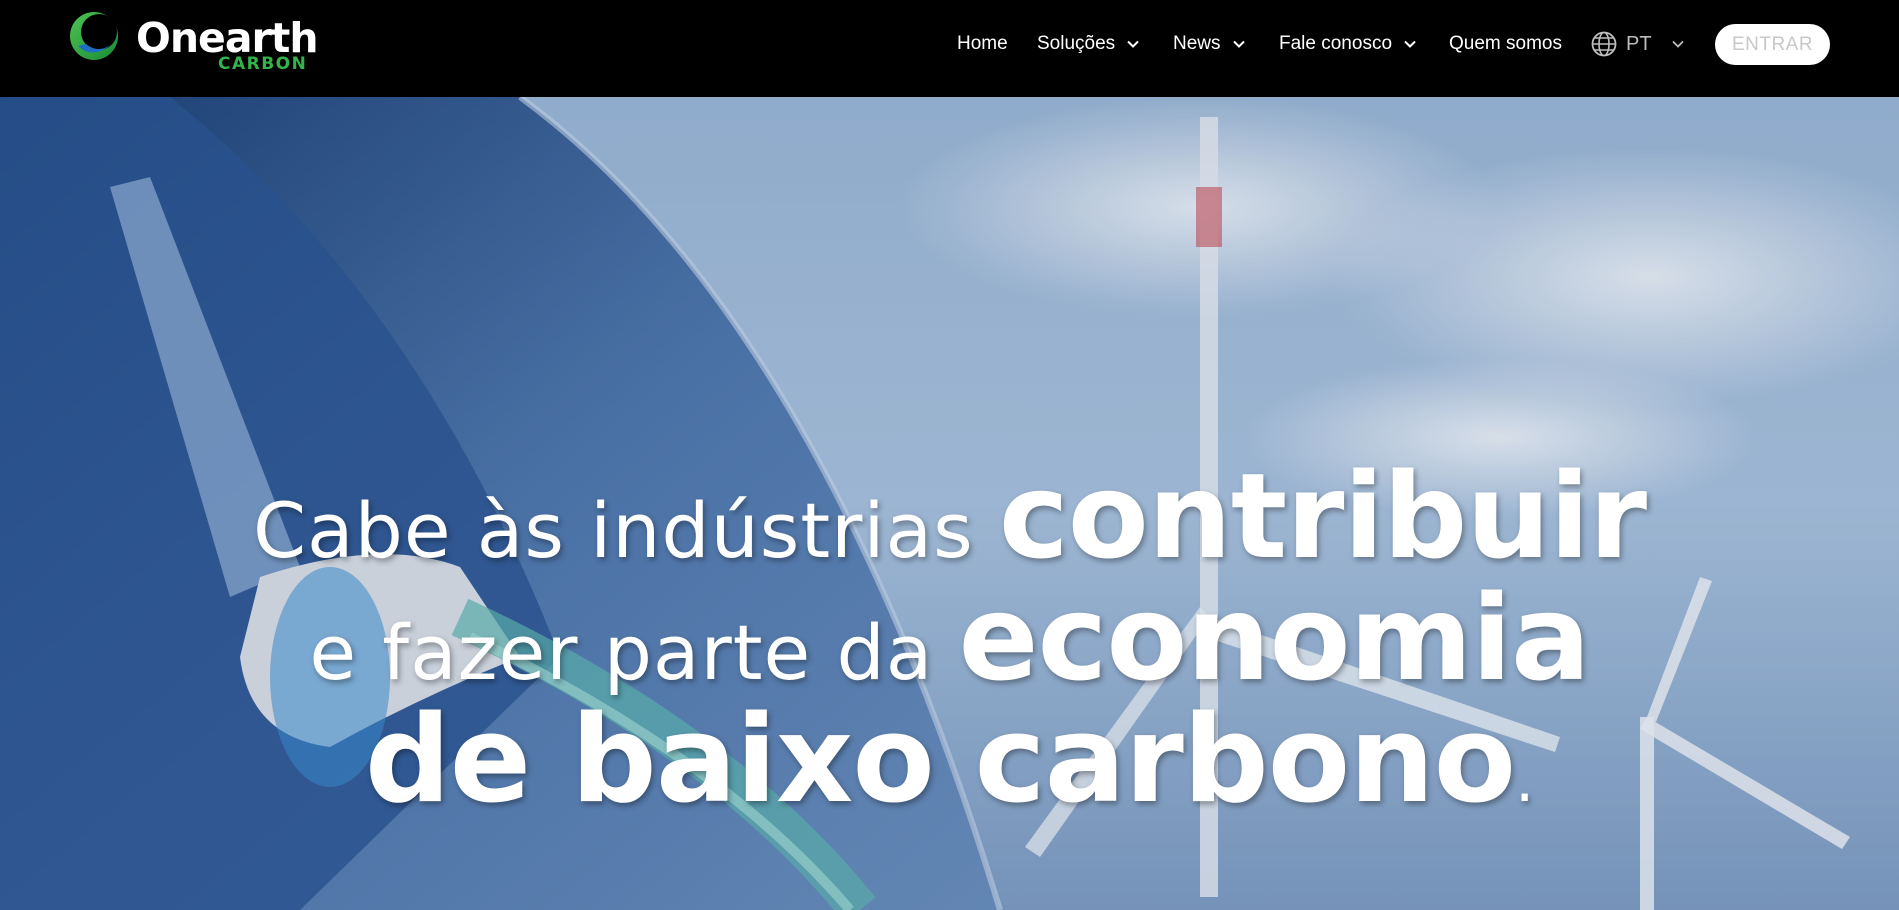 The image size is (1899, 910). Describe the element at coordinates (1197, 43) in the screenshot. I see `nav-news-label: News` at that location.